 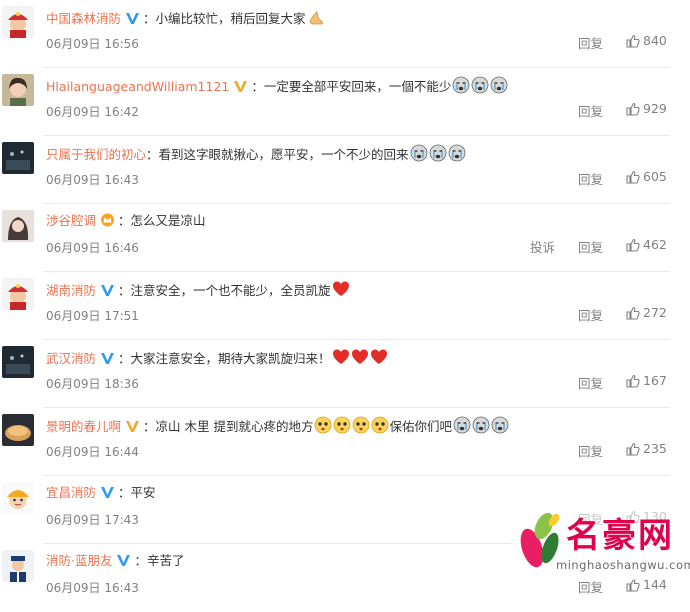 I want to click on comment-content: 只属于我们的初心：看到这字眼就揪心，愿平安，一个不少的回来, so click(x=358, y=154).